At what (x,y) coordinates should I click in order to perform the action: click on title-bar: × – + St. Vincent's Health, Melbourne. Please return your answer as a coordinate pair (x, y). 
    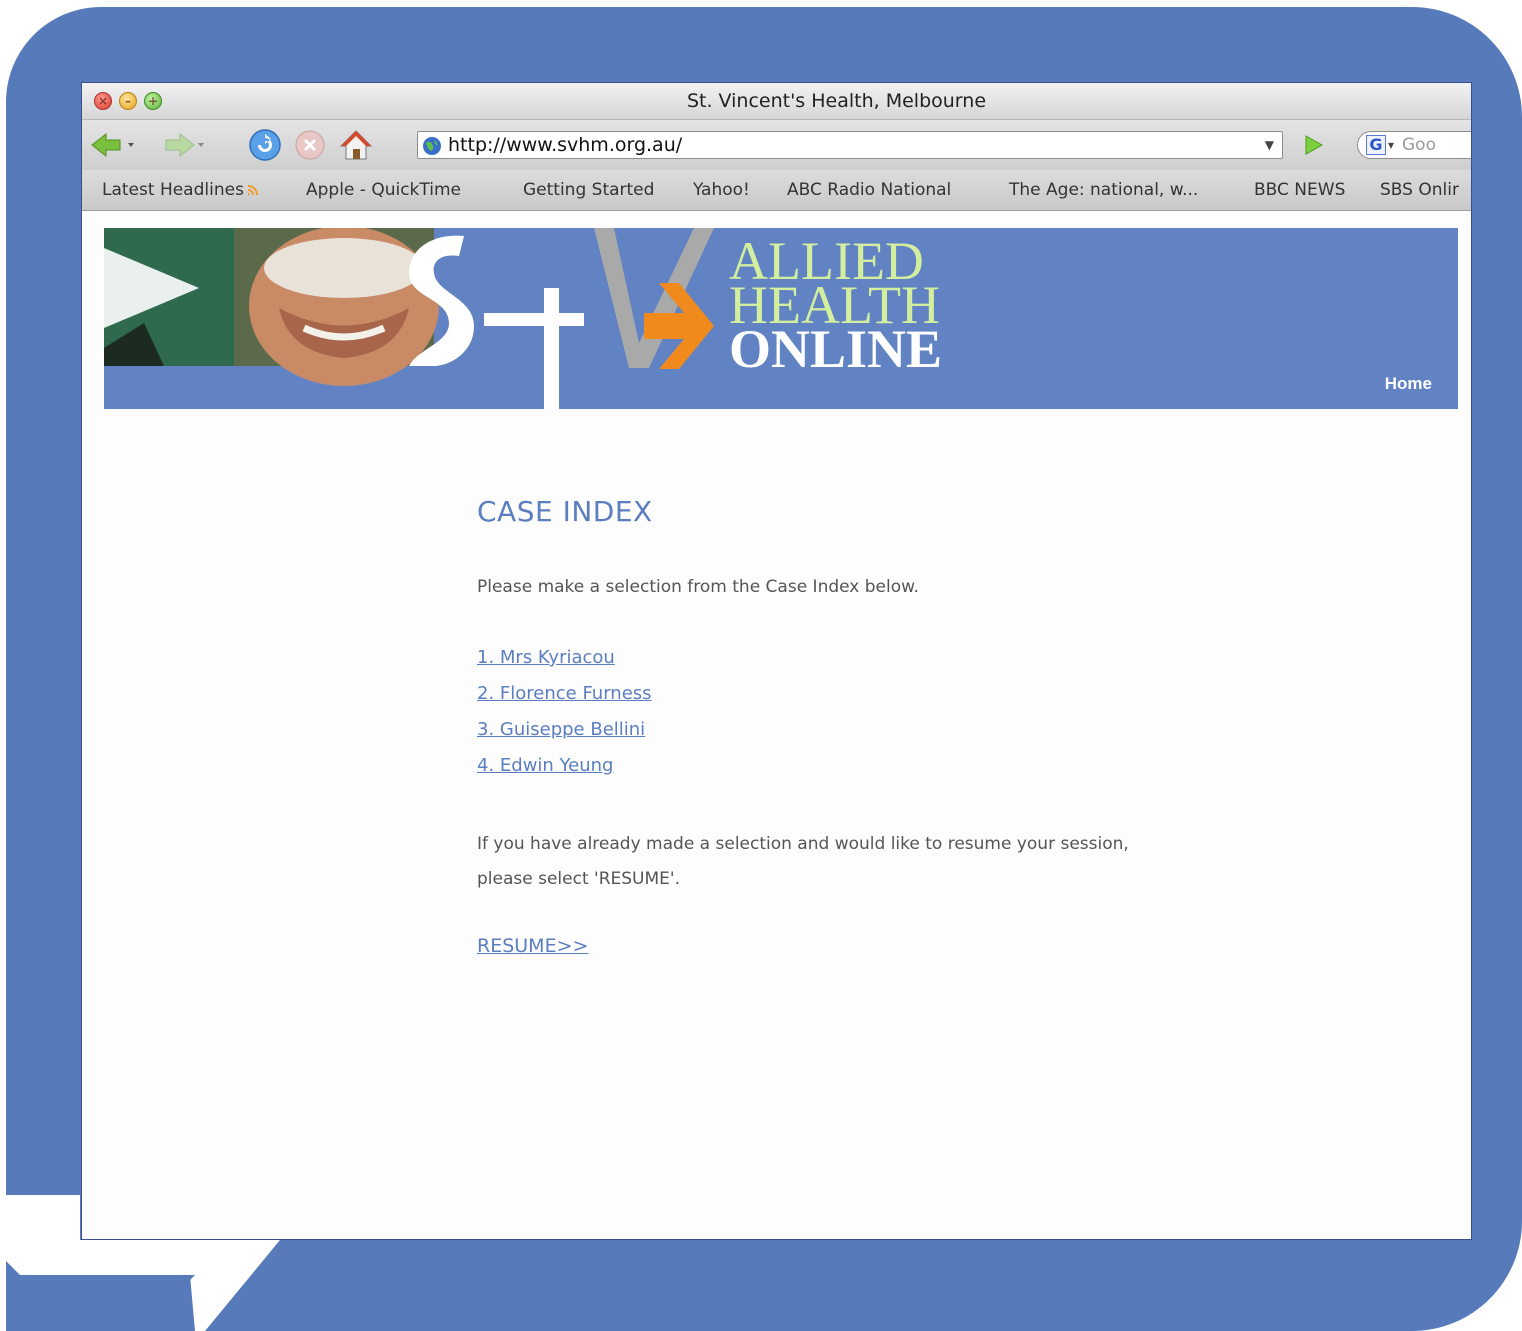
    Looking at the image, I should click on (776, 101).